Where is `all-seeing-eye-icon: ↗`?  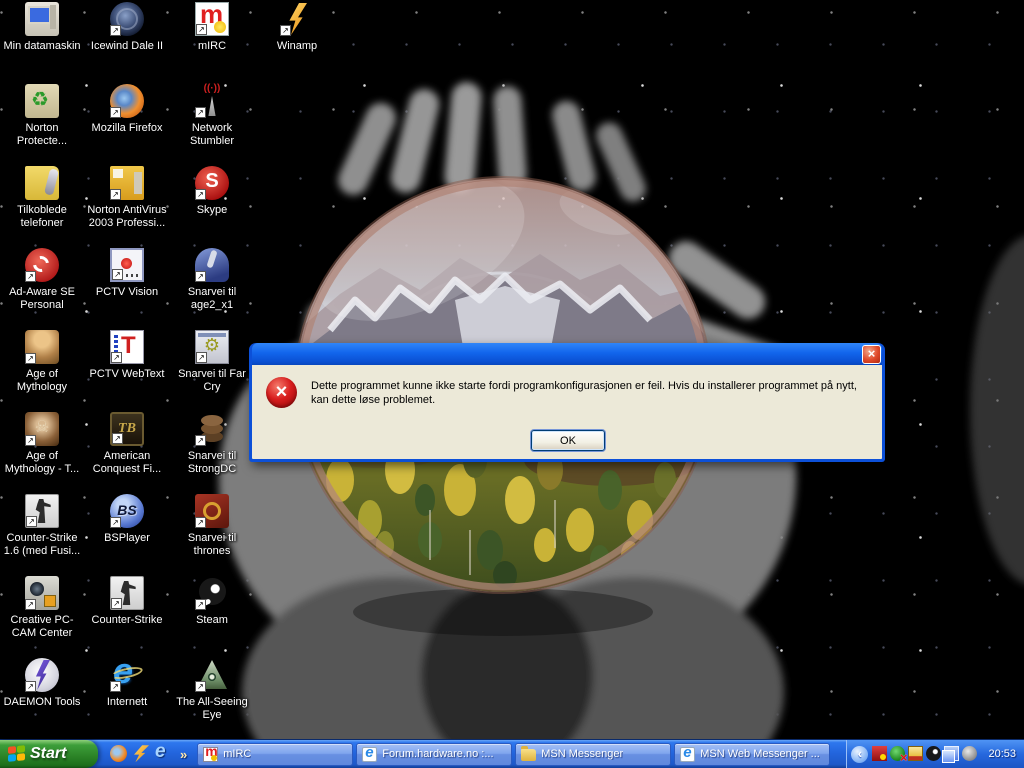 all-seeing-eye-icon: ↗ is located at coordinates (212, 675).